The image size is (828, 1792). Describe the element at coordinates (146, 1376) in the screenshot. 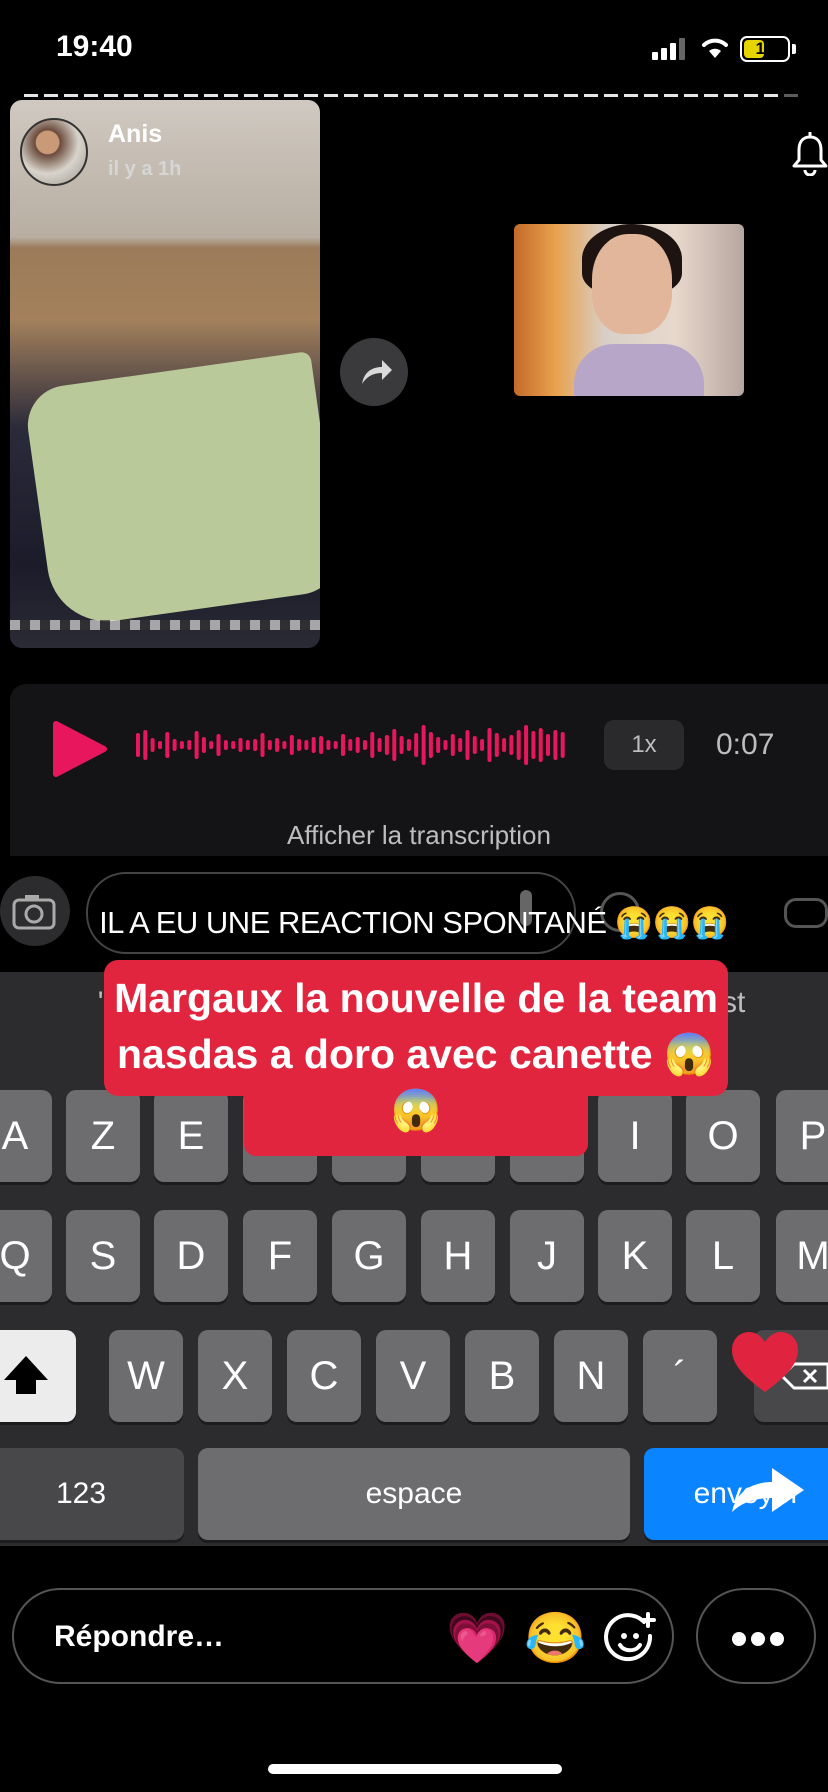

I see `key-w: W` at that location.